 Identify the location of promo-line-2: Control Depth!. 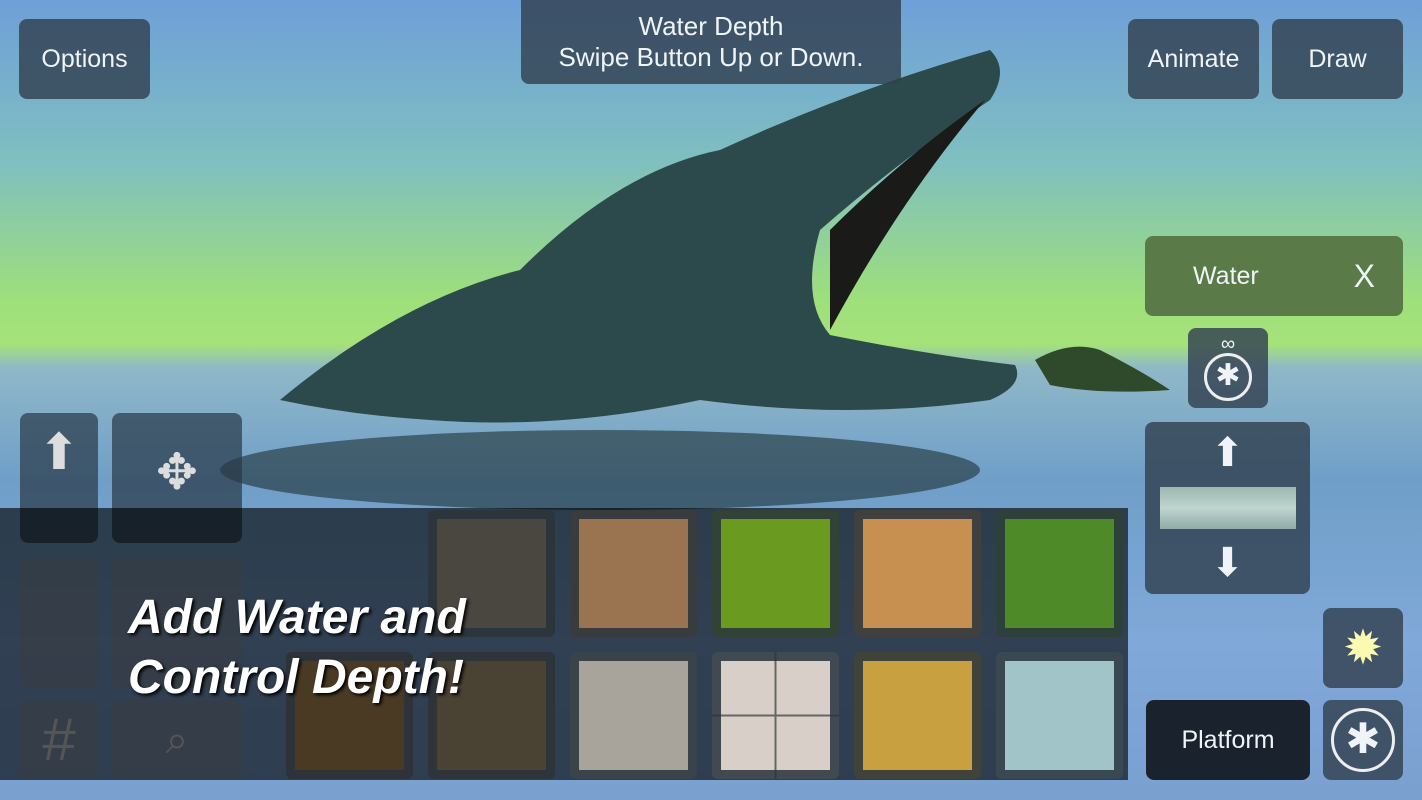
(296, 677).